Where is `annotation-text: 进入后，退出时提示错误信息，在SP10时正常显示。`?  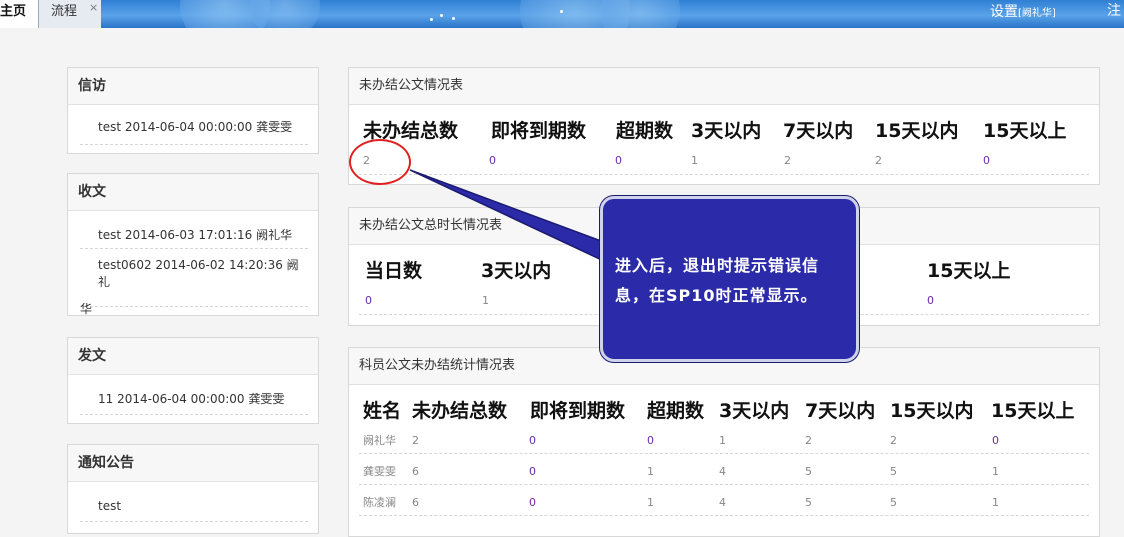 annotation-text: 进入后，退出时提示错误信息，在SP10时正常显示。 is located at coordinates (717, 280).